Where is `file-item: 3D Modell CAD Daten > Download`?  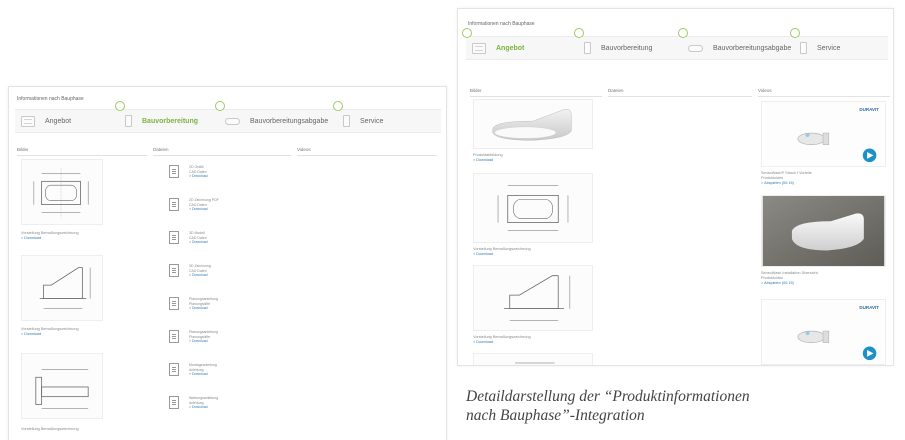
file-item: 3D Modell CAD Daten > Download is located at coordinates (188, 238).